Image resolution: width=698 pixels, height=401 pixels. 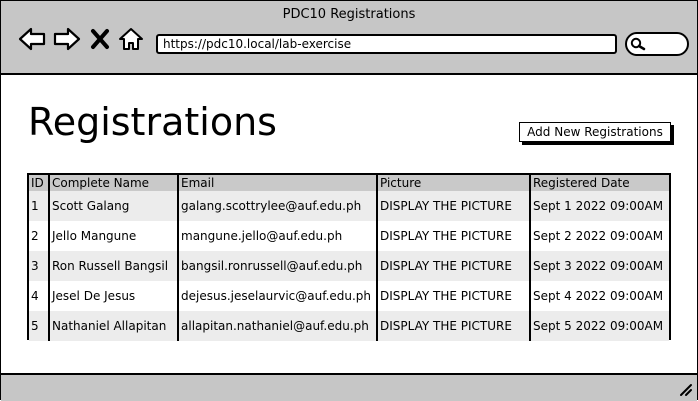 I want to click on cell-name: Scott Galang, so click(x=114, y=206).